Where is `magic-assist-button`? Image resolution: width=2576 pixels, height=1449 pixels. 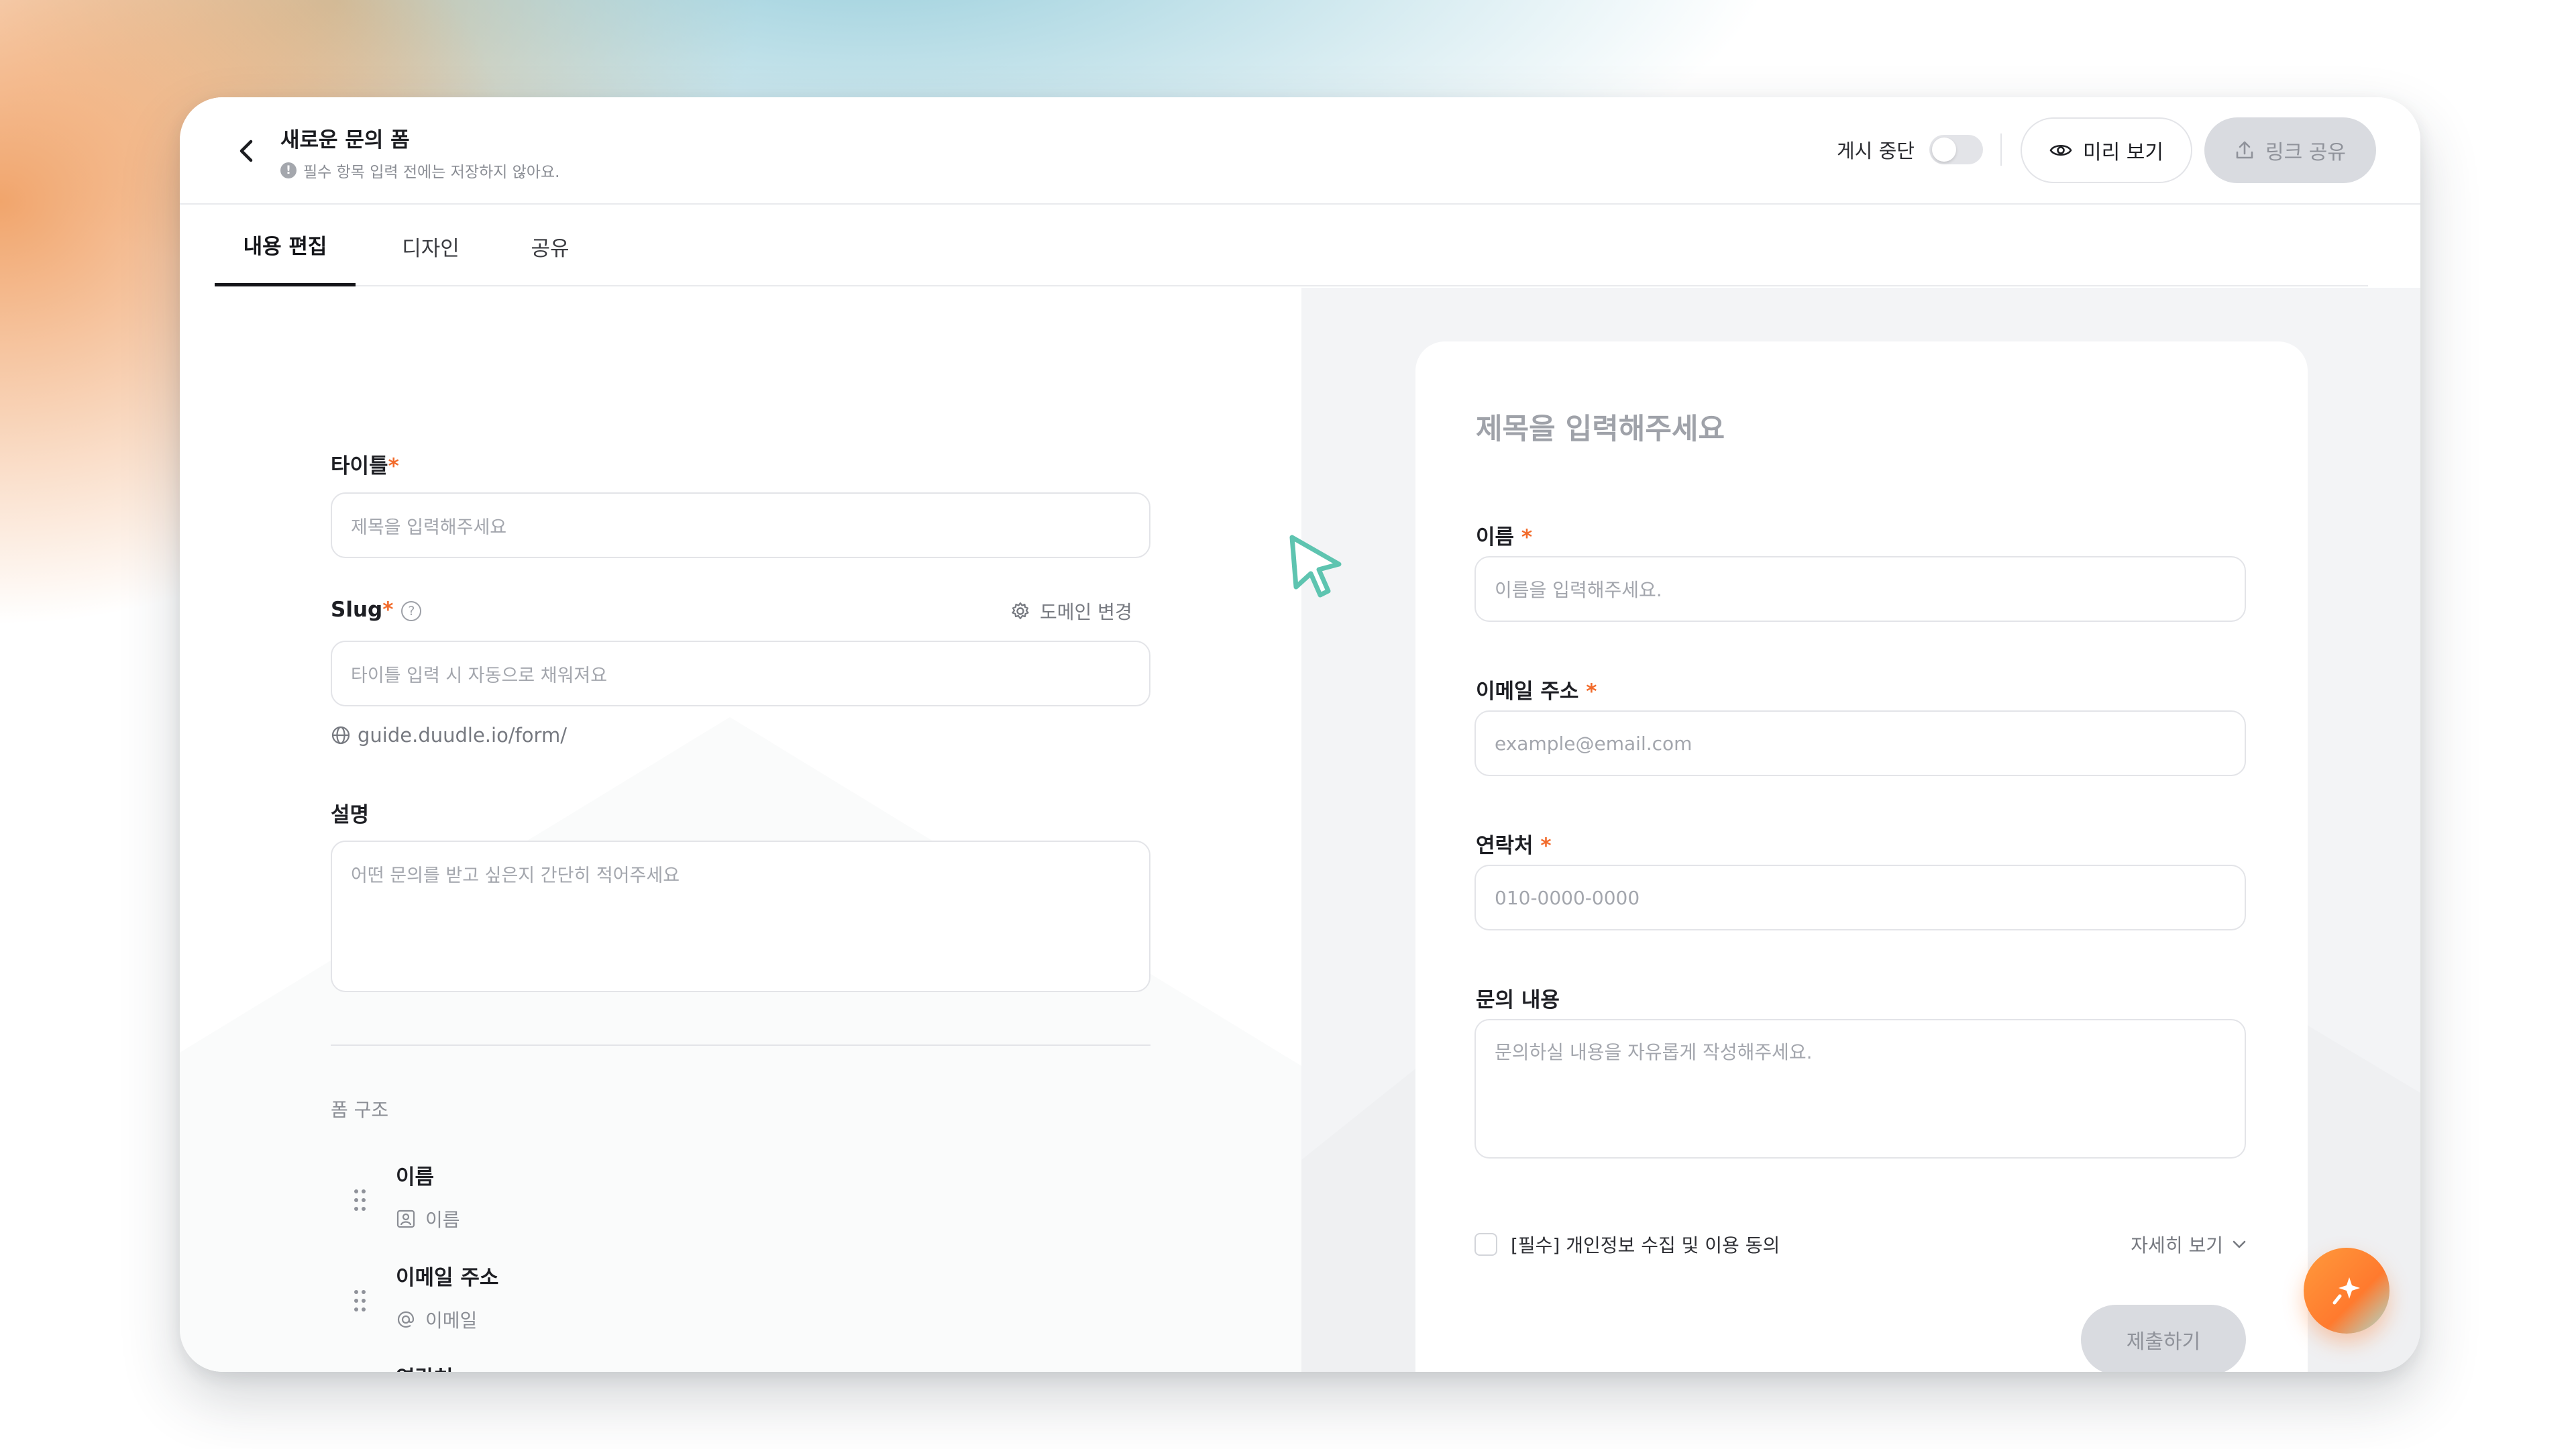 magic-assist-button is located at coordinates (2347, 1291).